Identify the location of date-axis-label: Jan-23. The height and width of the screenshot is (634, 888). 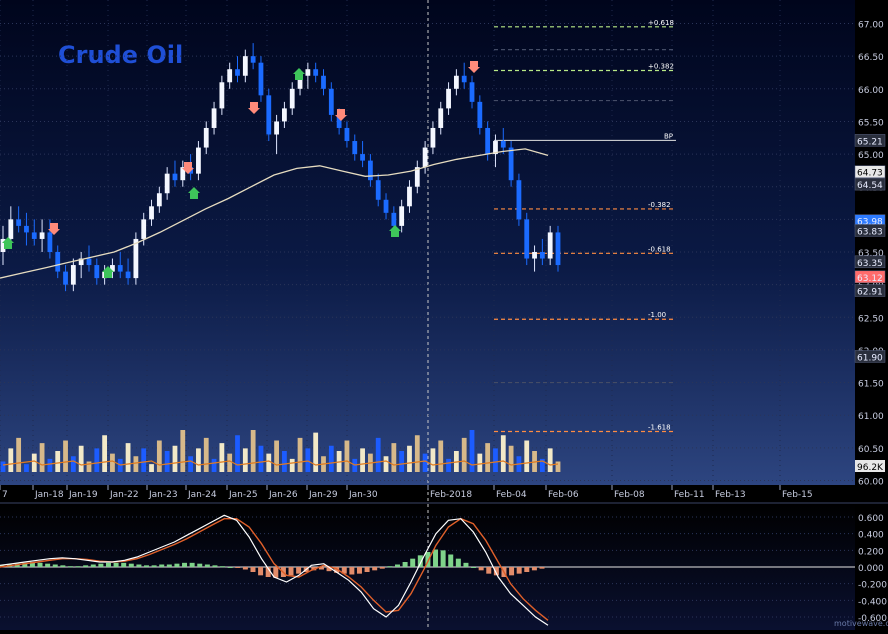
(163, 495).